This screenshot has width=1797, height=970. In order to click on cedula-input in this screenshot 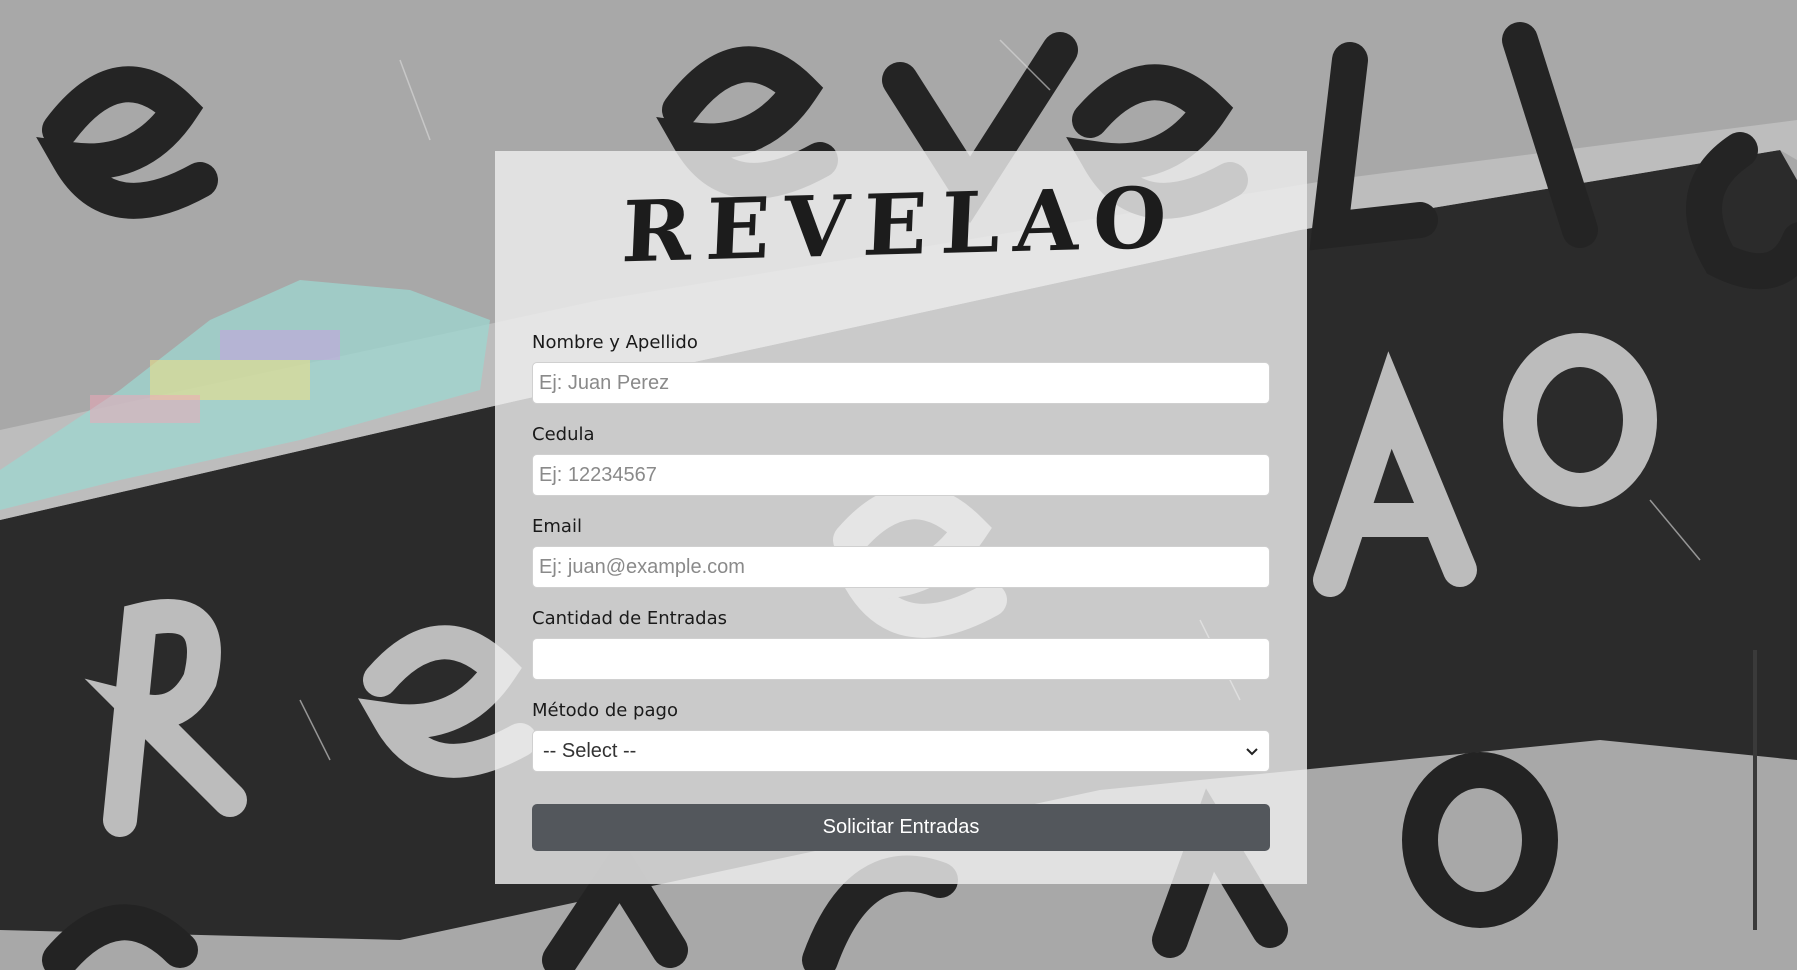, I will do `click(901, 475)`.